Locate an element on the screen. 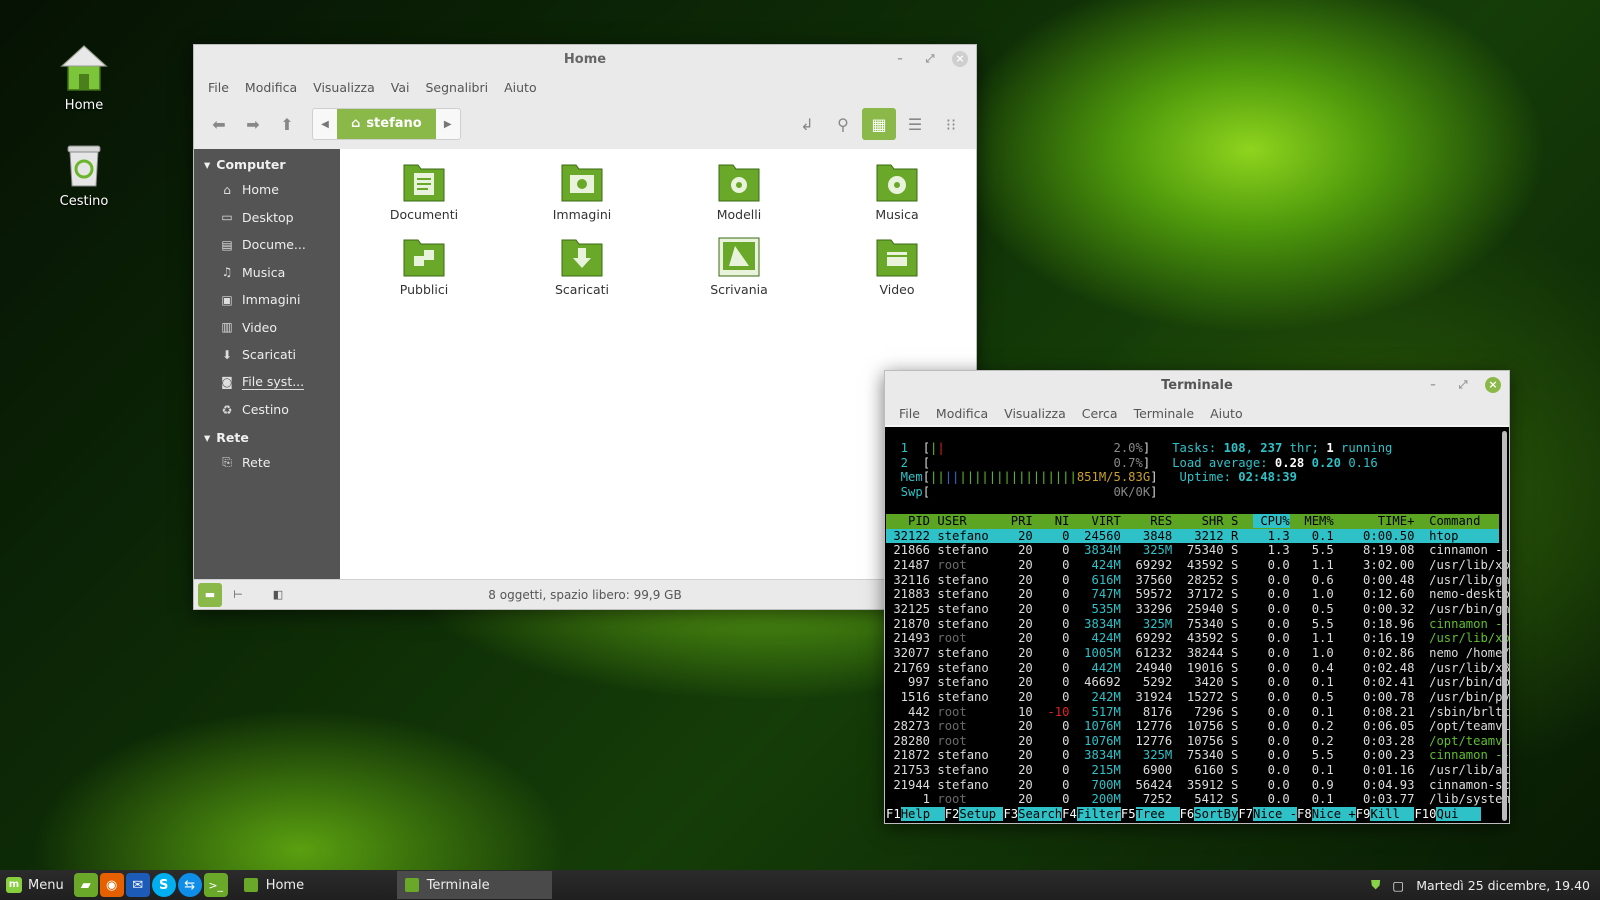 This screenshot has height=900, width=1600. sidebar-item-downloads: ⬇ Scaricati is located at coordinates (267, 355).